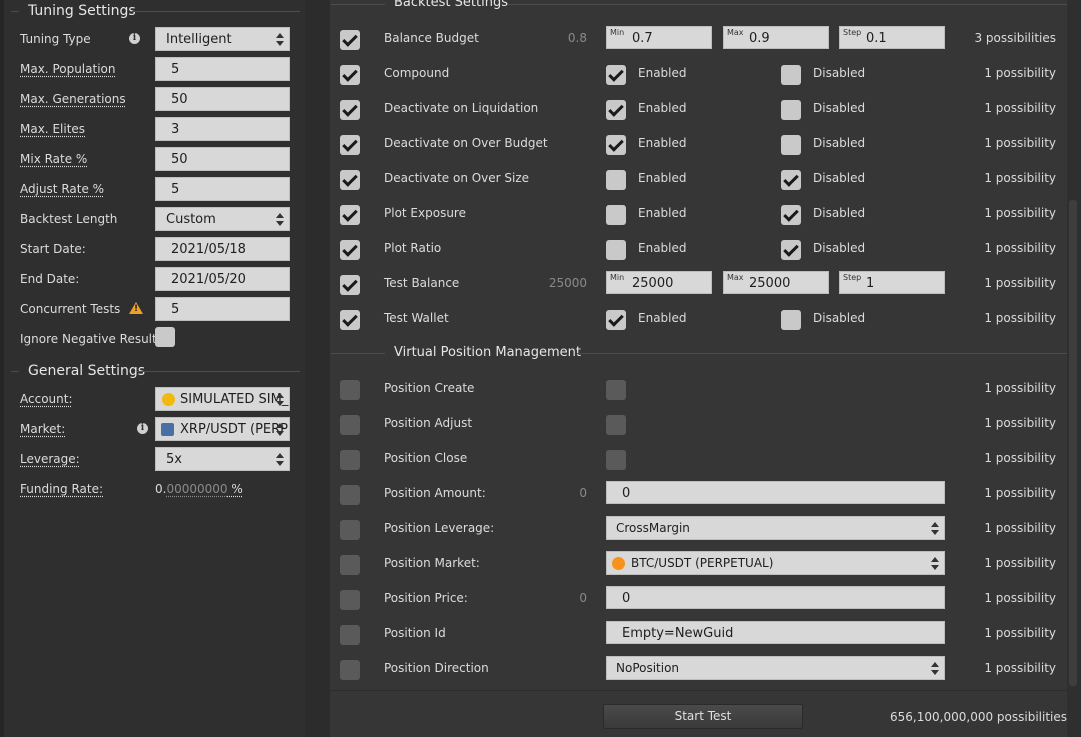  Describe the element at coordinates (439, 528) in the screenshot. I see `row-label: Position Leverage:` at that location.